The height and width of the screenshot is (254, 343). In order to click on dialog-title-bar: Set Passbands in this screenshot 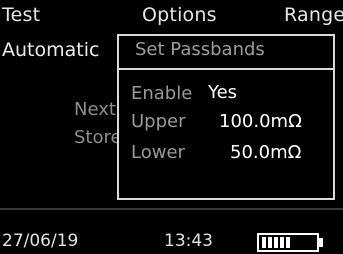, I will do `click(226, 53)`.